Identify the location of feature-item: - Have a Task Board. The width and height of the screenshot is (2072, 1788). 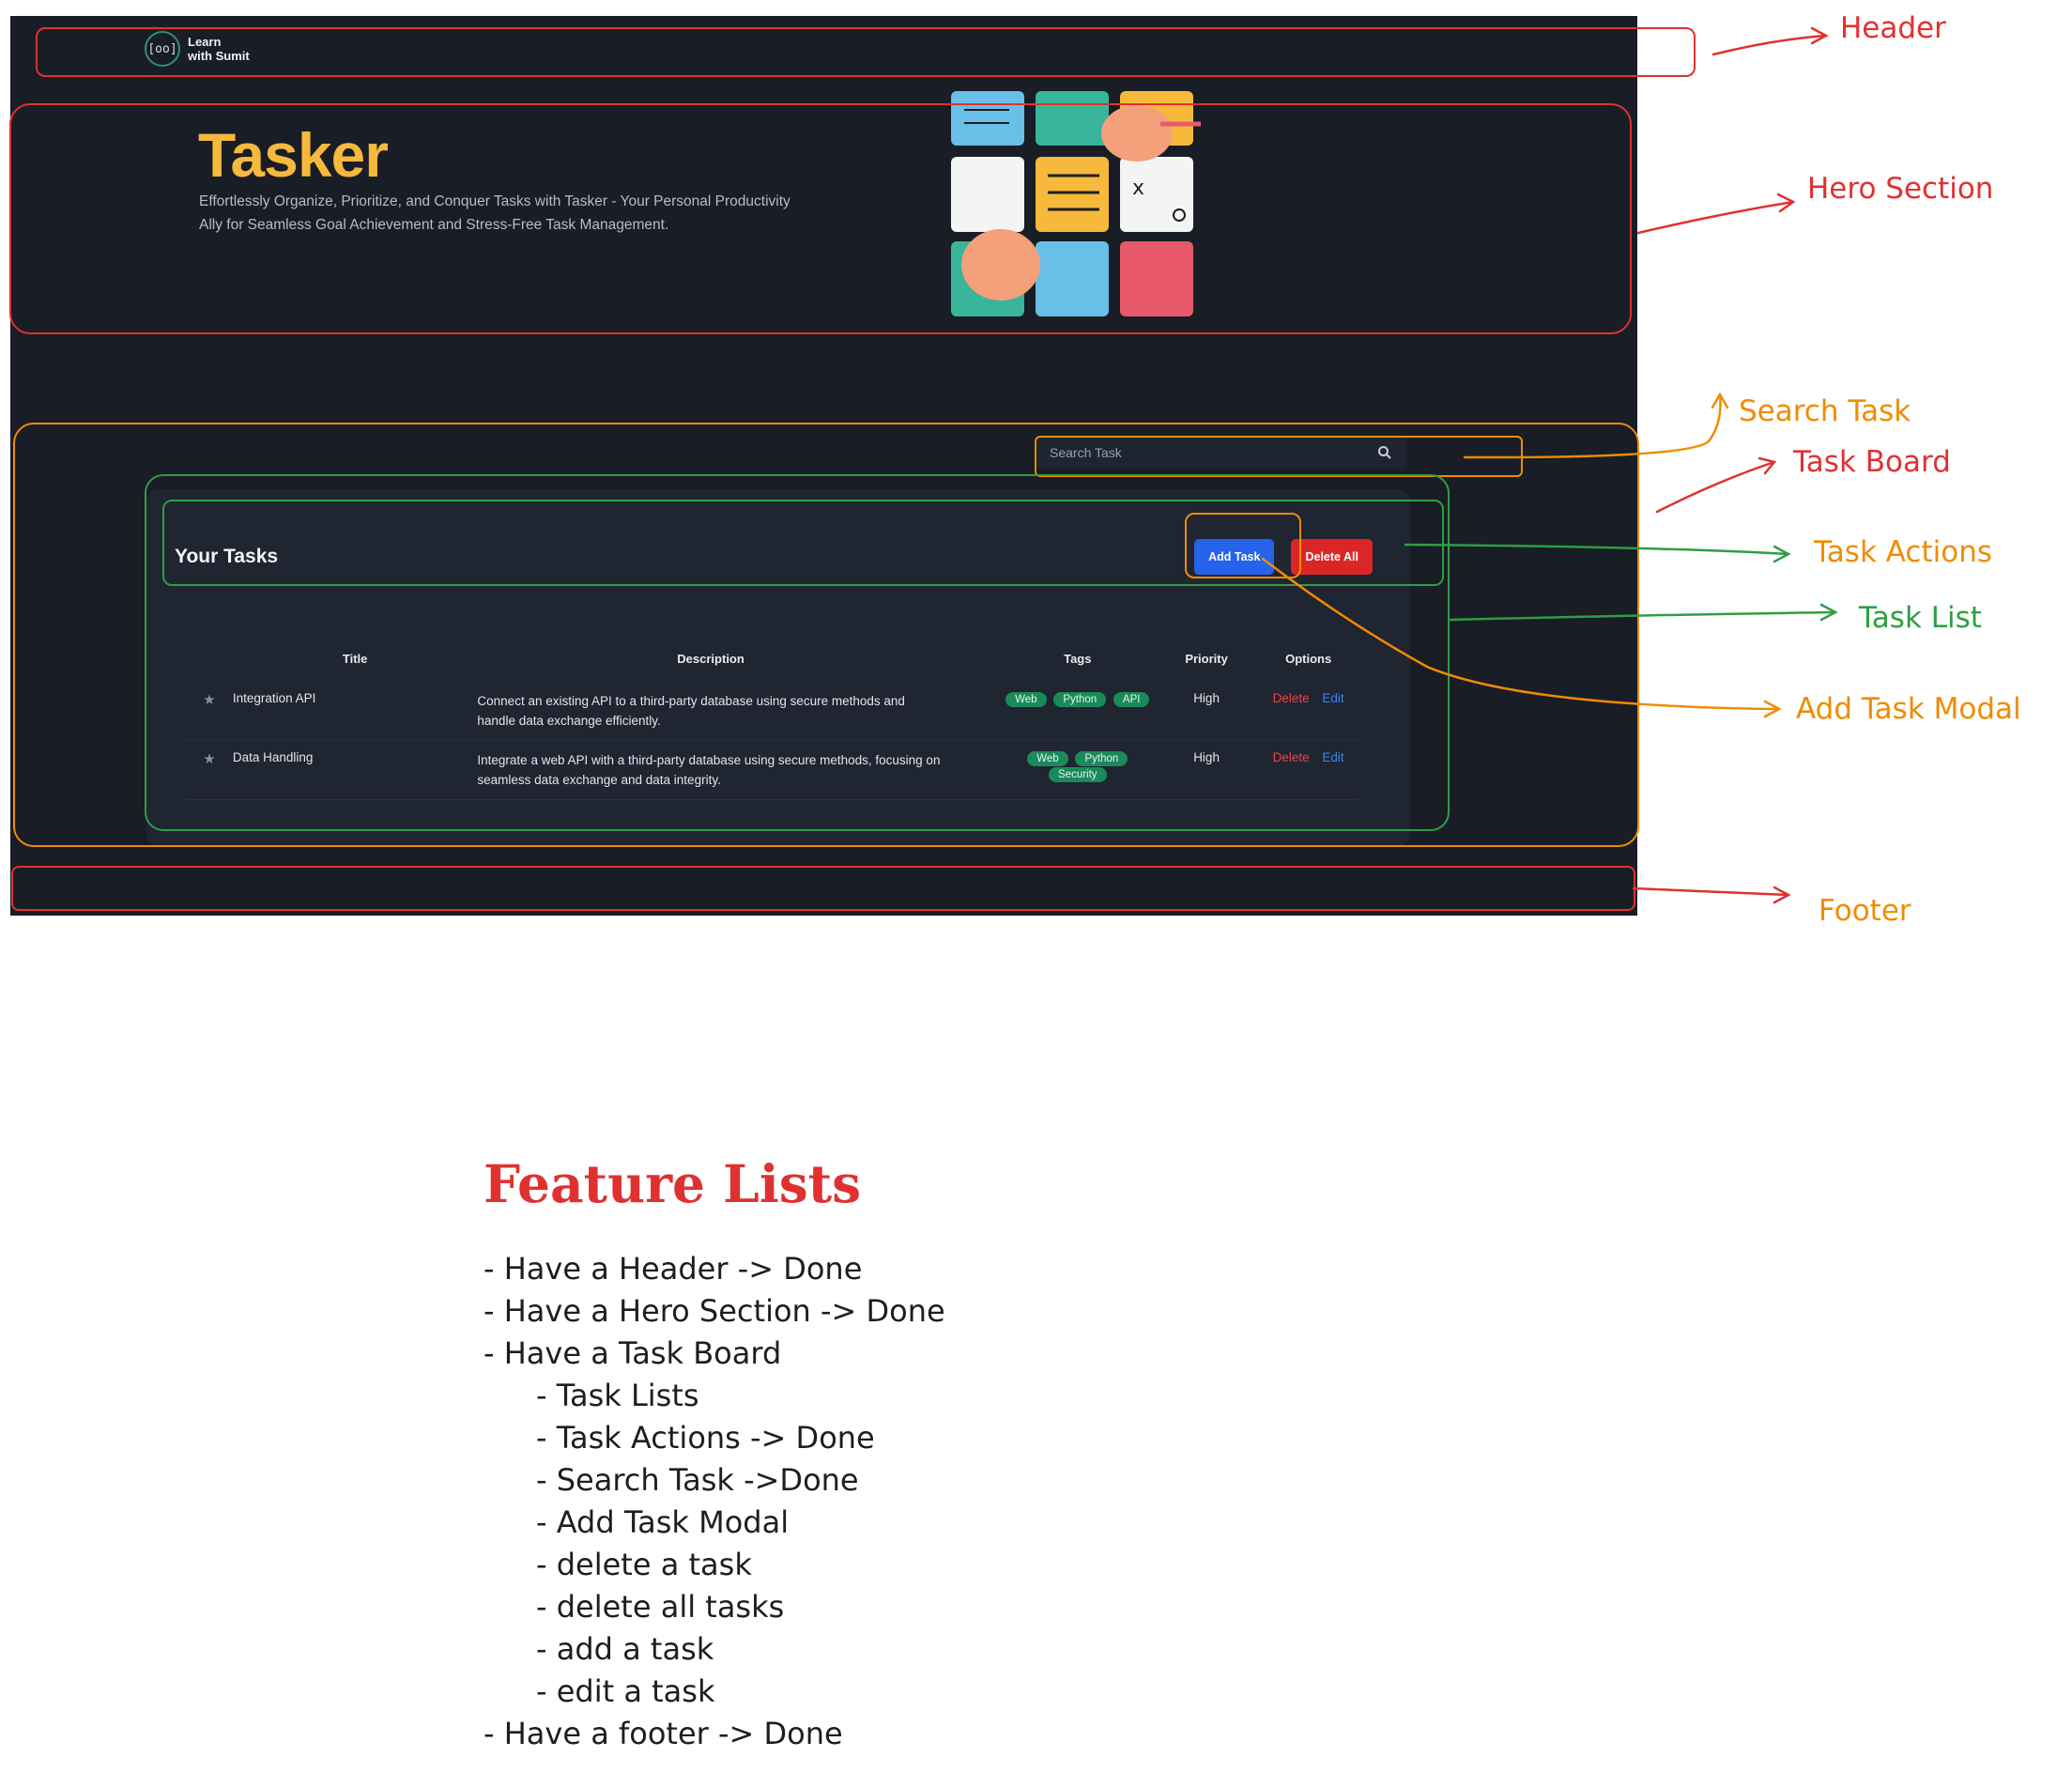
(632, 1353).